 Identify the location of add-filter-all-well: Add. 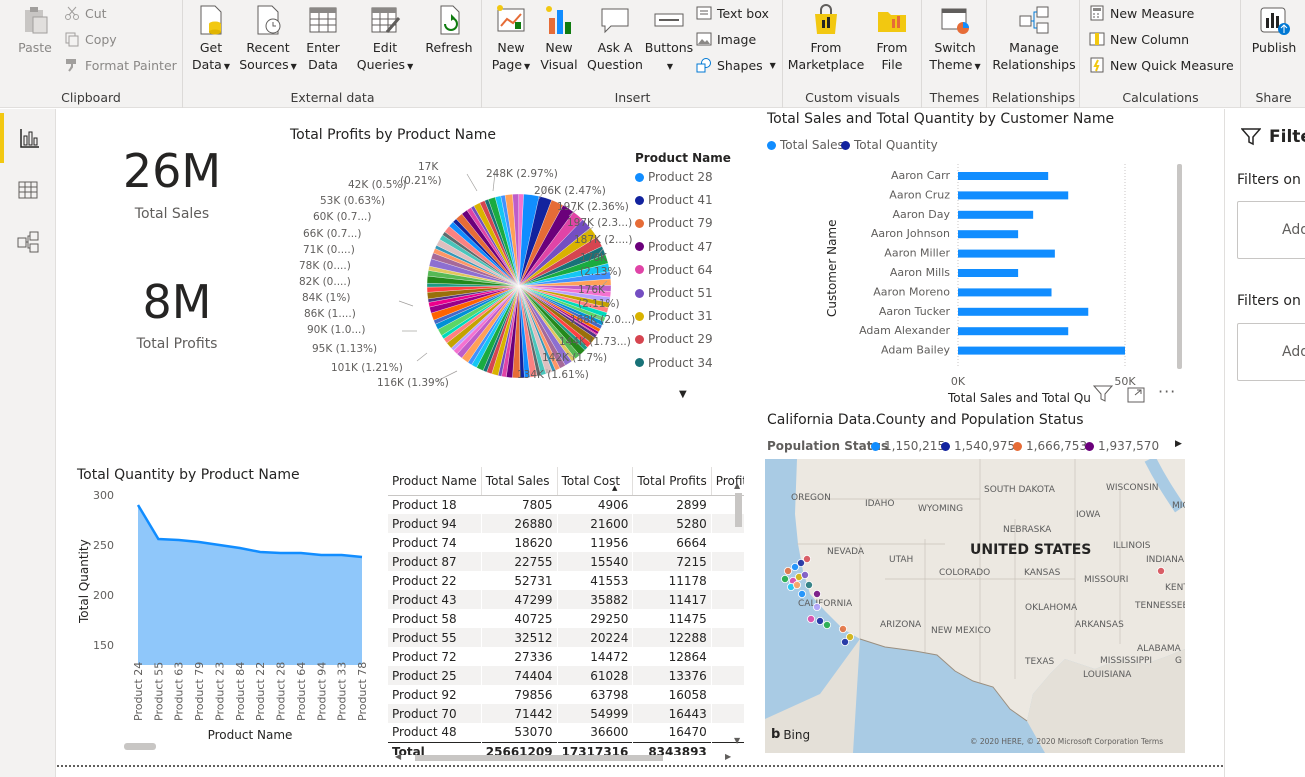
(1271, 352).